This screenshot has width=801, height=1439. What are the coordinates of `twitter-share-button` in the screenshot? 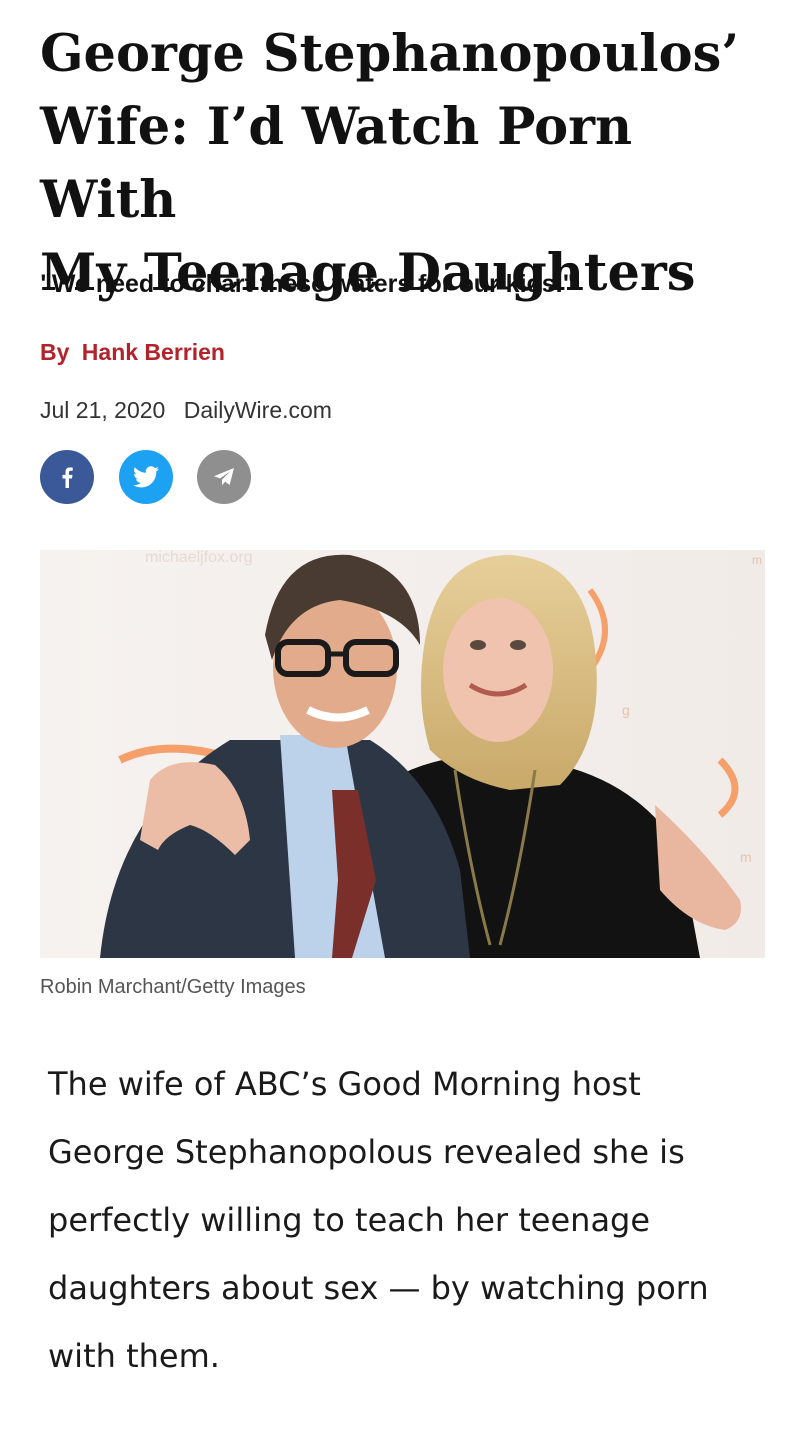 It's located at (146, 477).